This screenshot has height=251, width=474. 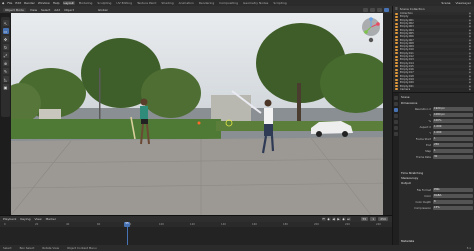 What do you see at coordinates (103, 10) in the screenshot?
I see `orientation-selector: Global` at bounding box center [103, 10].